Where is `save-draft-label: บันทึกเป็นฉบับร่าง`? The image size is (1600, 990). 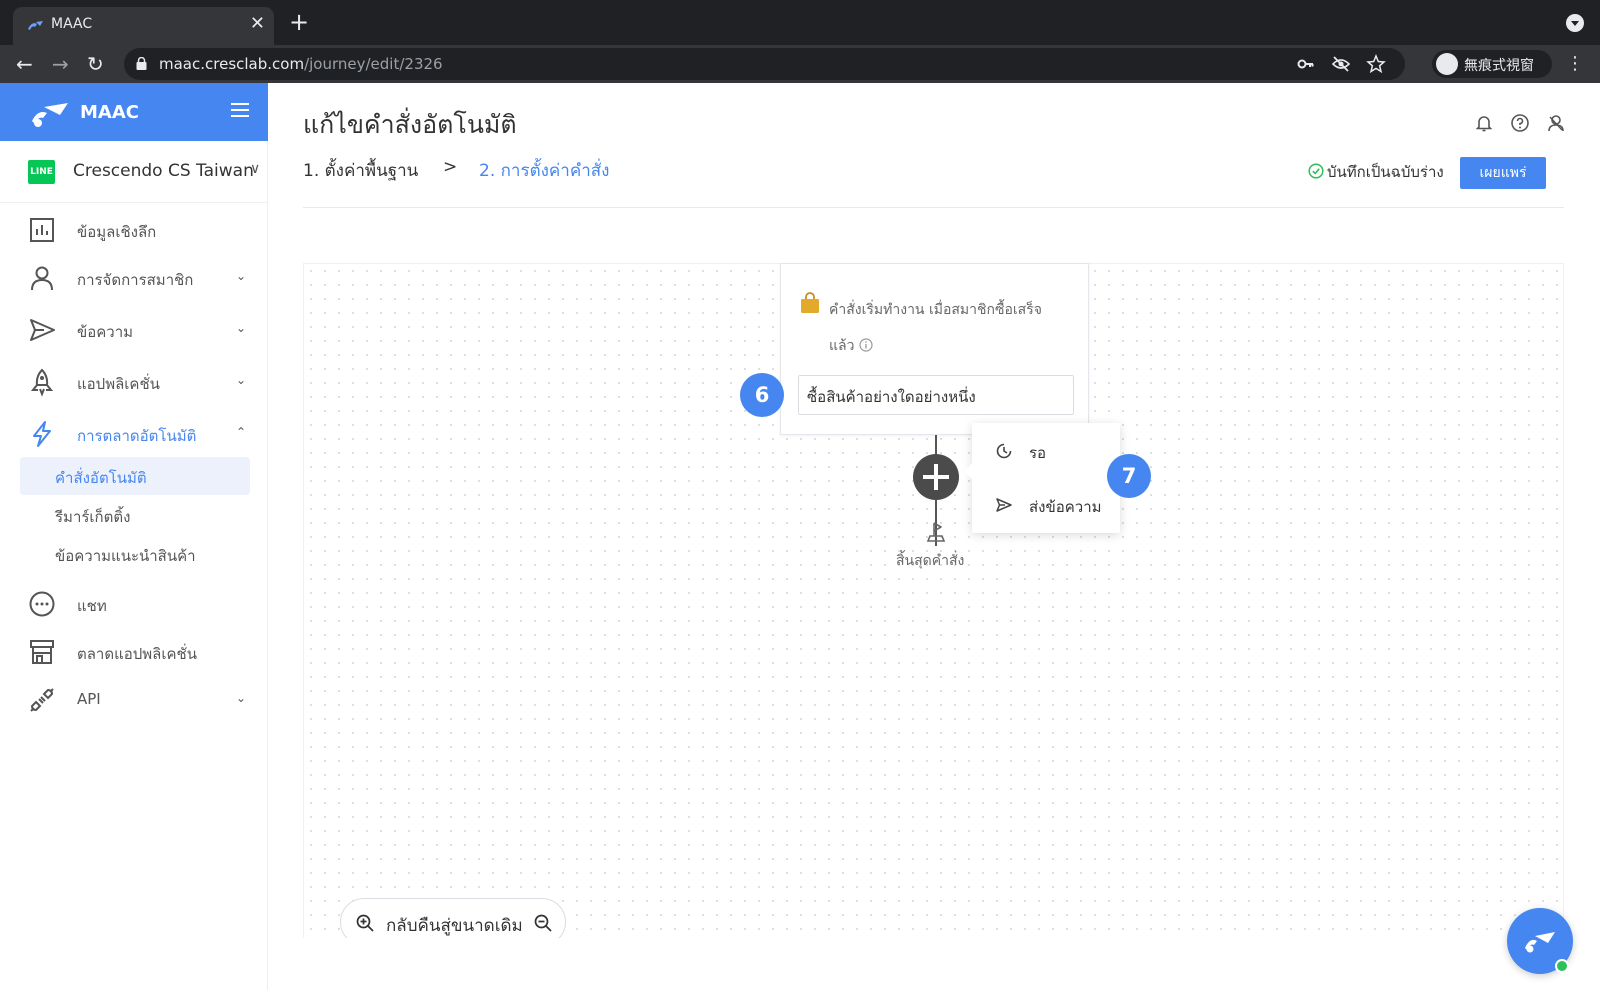
save-draft-label: บันทึกเป็นฉบับร่าง is located at coordinates (1385, 172).